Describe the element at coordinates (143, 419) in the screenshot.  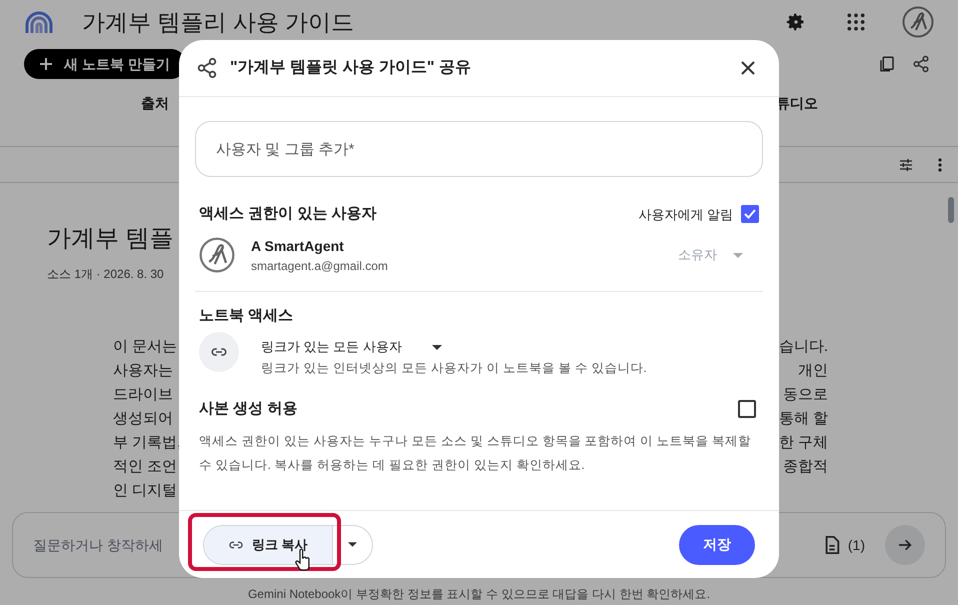
I see `body-text: 생성되어` at that location.